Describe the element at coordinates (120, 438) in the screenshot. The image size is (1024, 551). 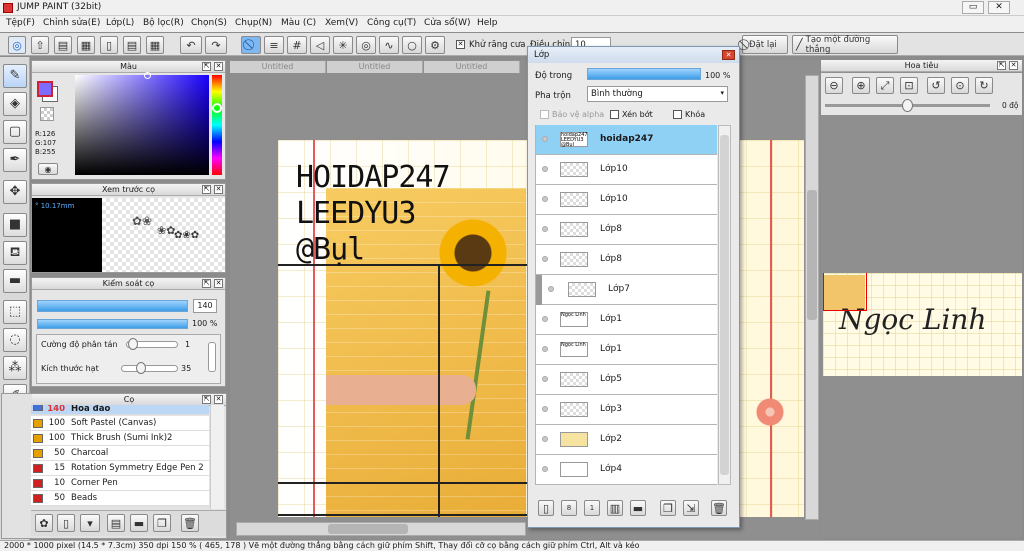
I see `brush-item: 100 Thick Brush (Sumi Ink)2` at that location.